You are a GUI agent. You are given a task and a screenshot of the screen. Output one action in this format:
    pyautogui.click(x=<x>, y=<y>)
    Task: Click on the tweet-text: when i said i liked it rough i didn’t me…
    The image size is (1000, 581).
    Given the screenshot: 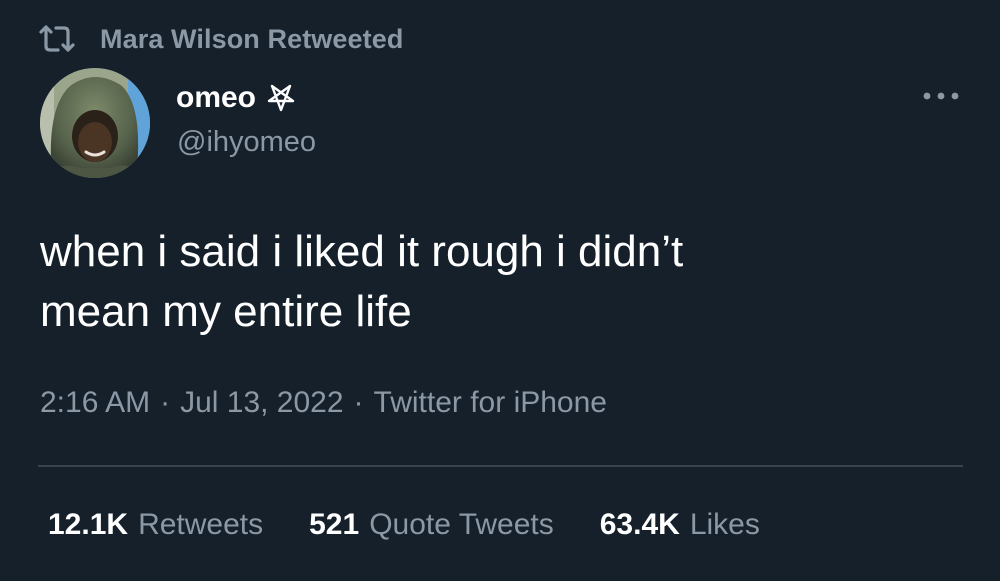 What is the action you would take?
    pyautogui.click(x=362, y=281)
    